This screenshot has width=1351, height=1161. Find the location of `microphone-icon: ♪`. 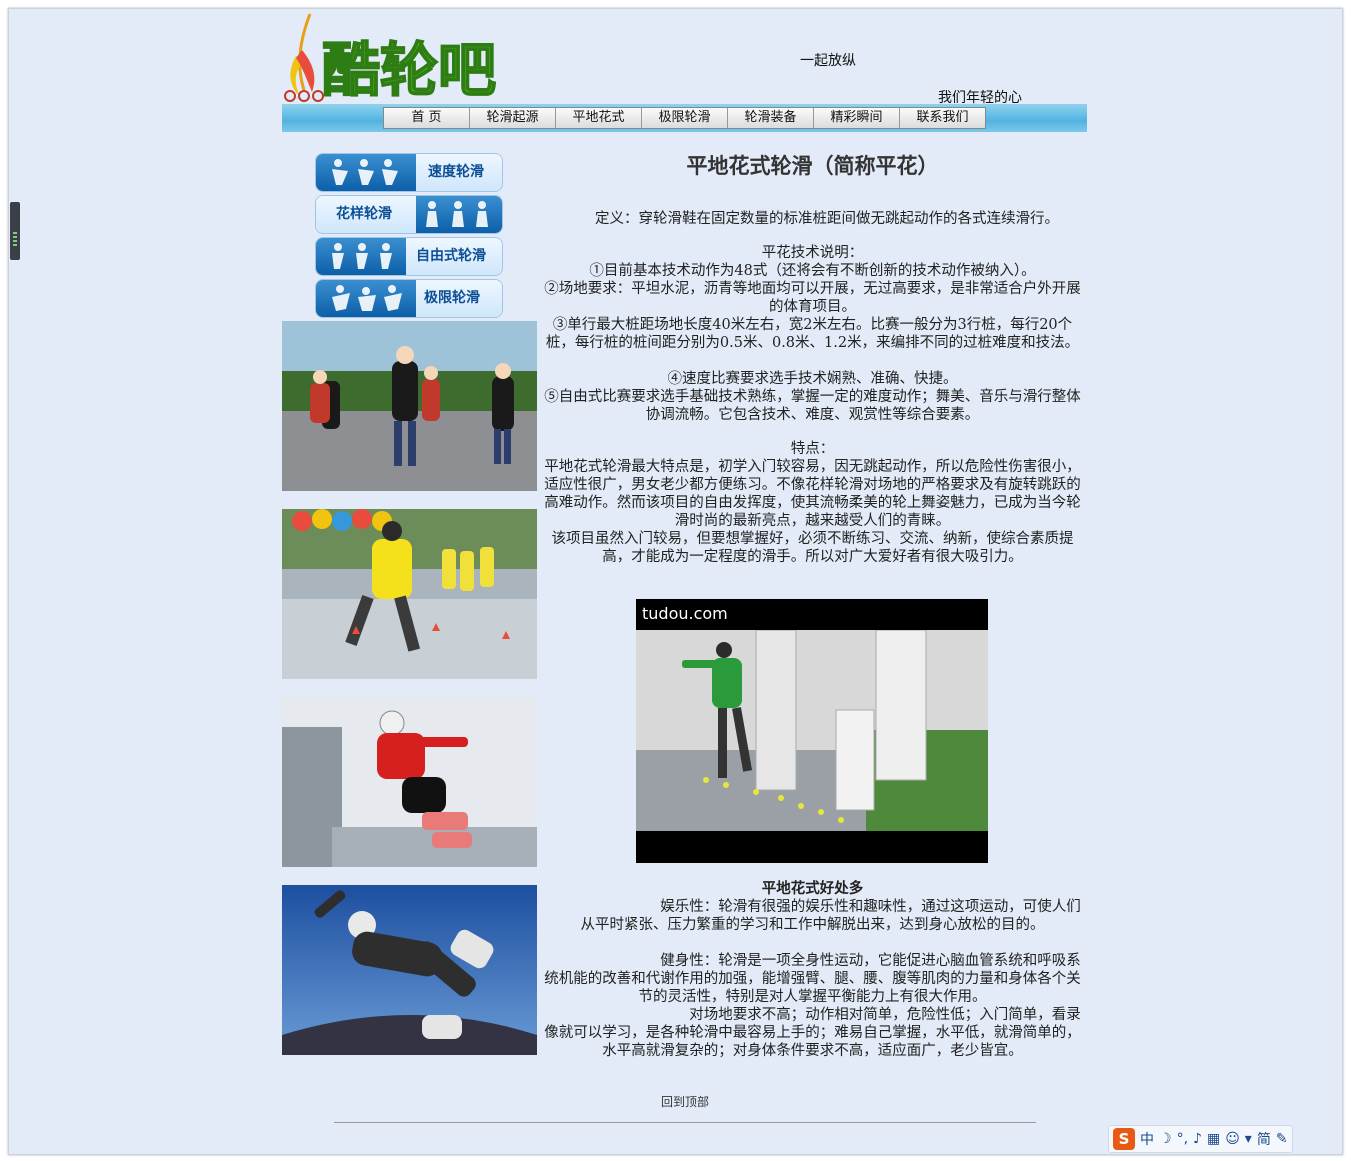

microphone-icon: ♪ is located at coordinates (1197, 1139).